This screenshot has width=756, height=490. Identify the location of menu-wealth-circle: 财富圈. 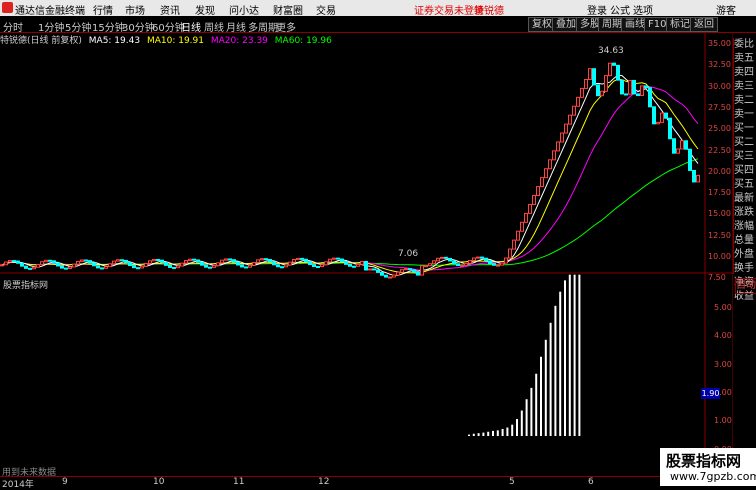
(288, 9).